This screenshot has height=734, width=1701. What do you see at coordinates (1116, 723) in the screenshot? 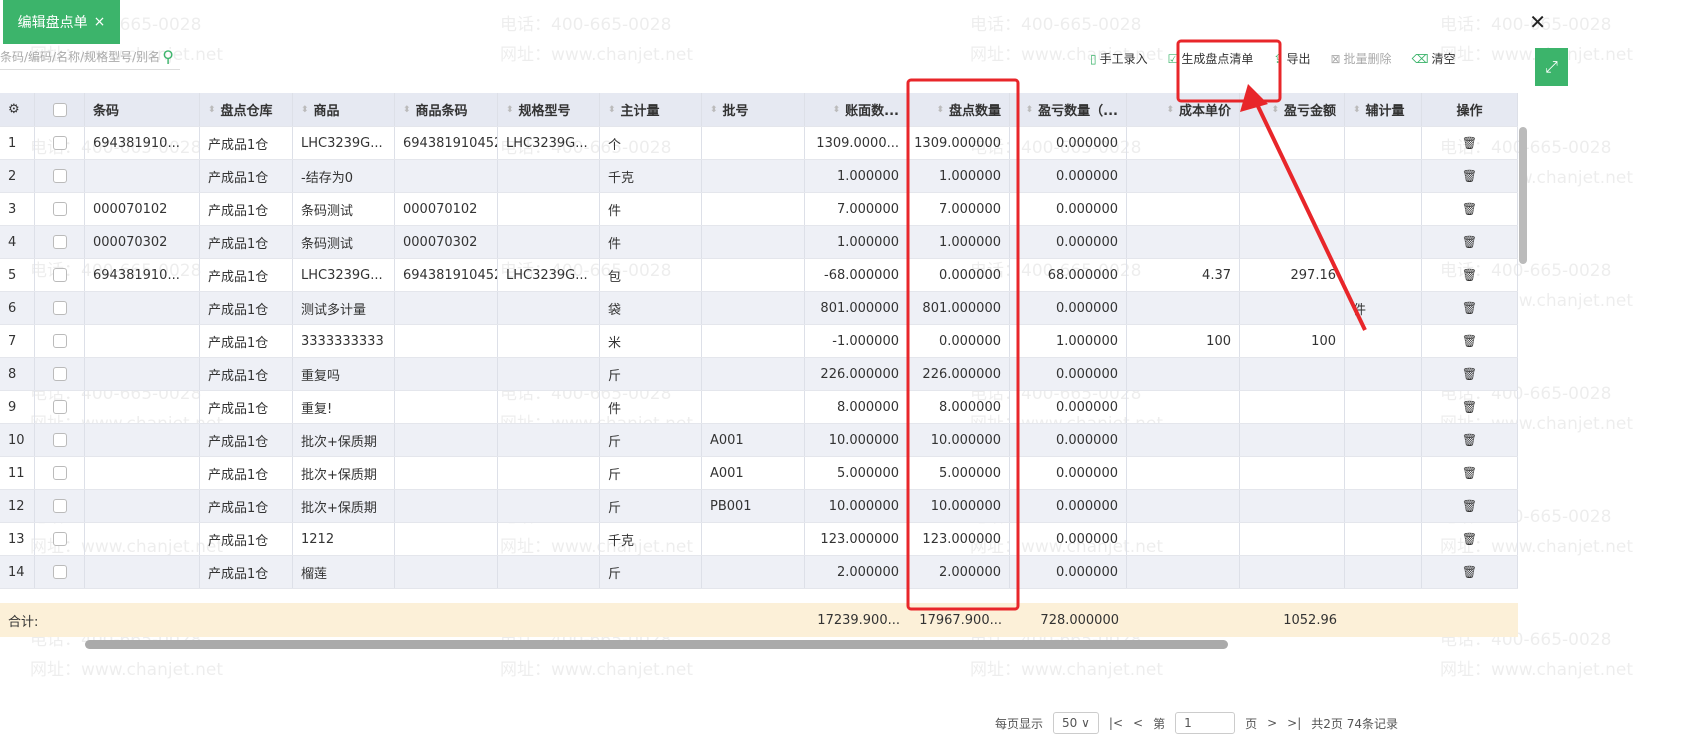
I see `first-page-button: |<` at bounding box center [1116, 723].